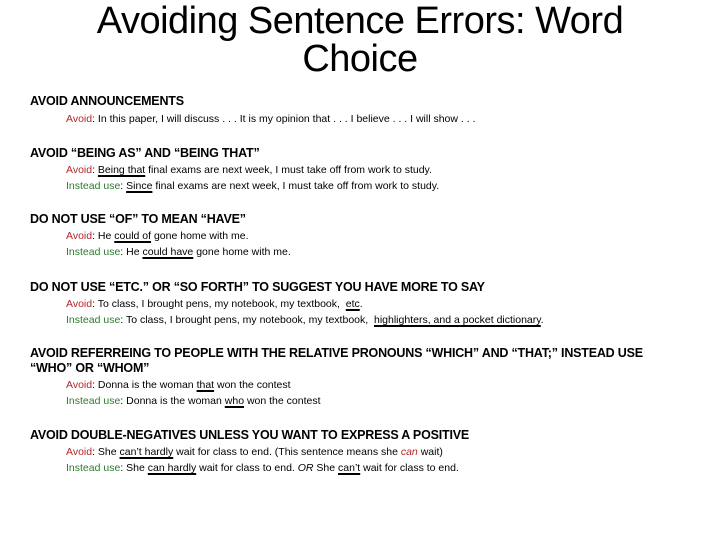 The image size is (720, 540). I want to click on underlined-phrase: who, so click(234, 401).